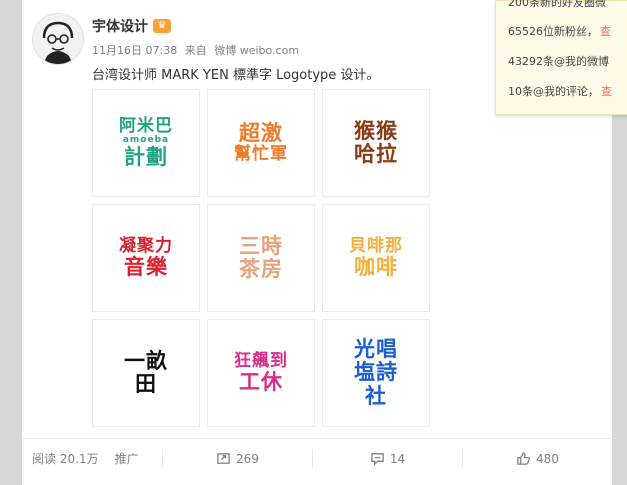 This screenshot has height=485, width=627. Describe the element at coordinates (120, 26) in the screenshot. I see `username-link: 宇体设计` at that location.